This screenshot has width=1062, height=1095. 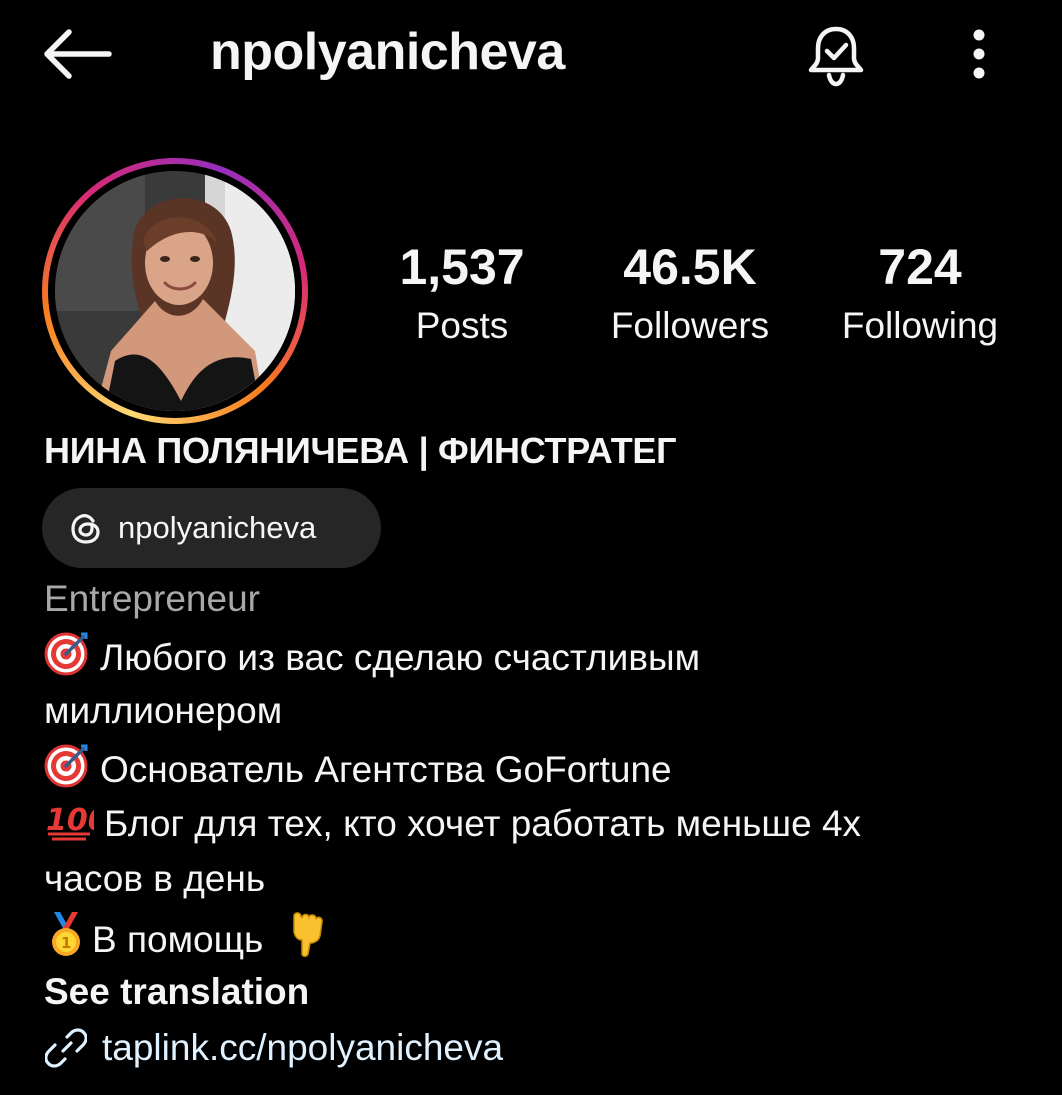 What do you see at coordinates (152, 598) in the screenshot?
I see `profile-category: Entrepreneur` at bounding box center [152, 598].